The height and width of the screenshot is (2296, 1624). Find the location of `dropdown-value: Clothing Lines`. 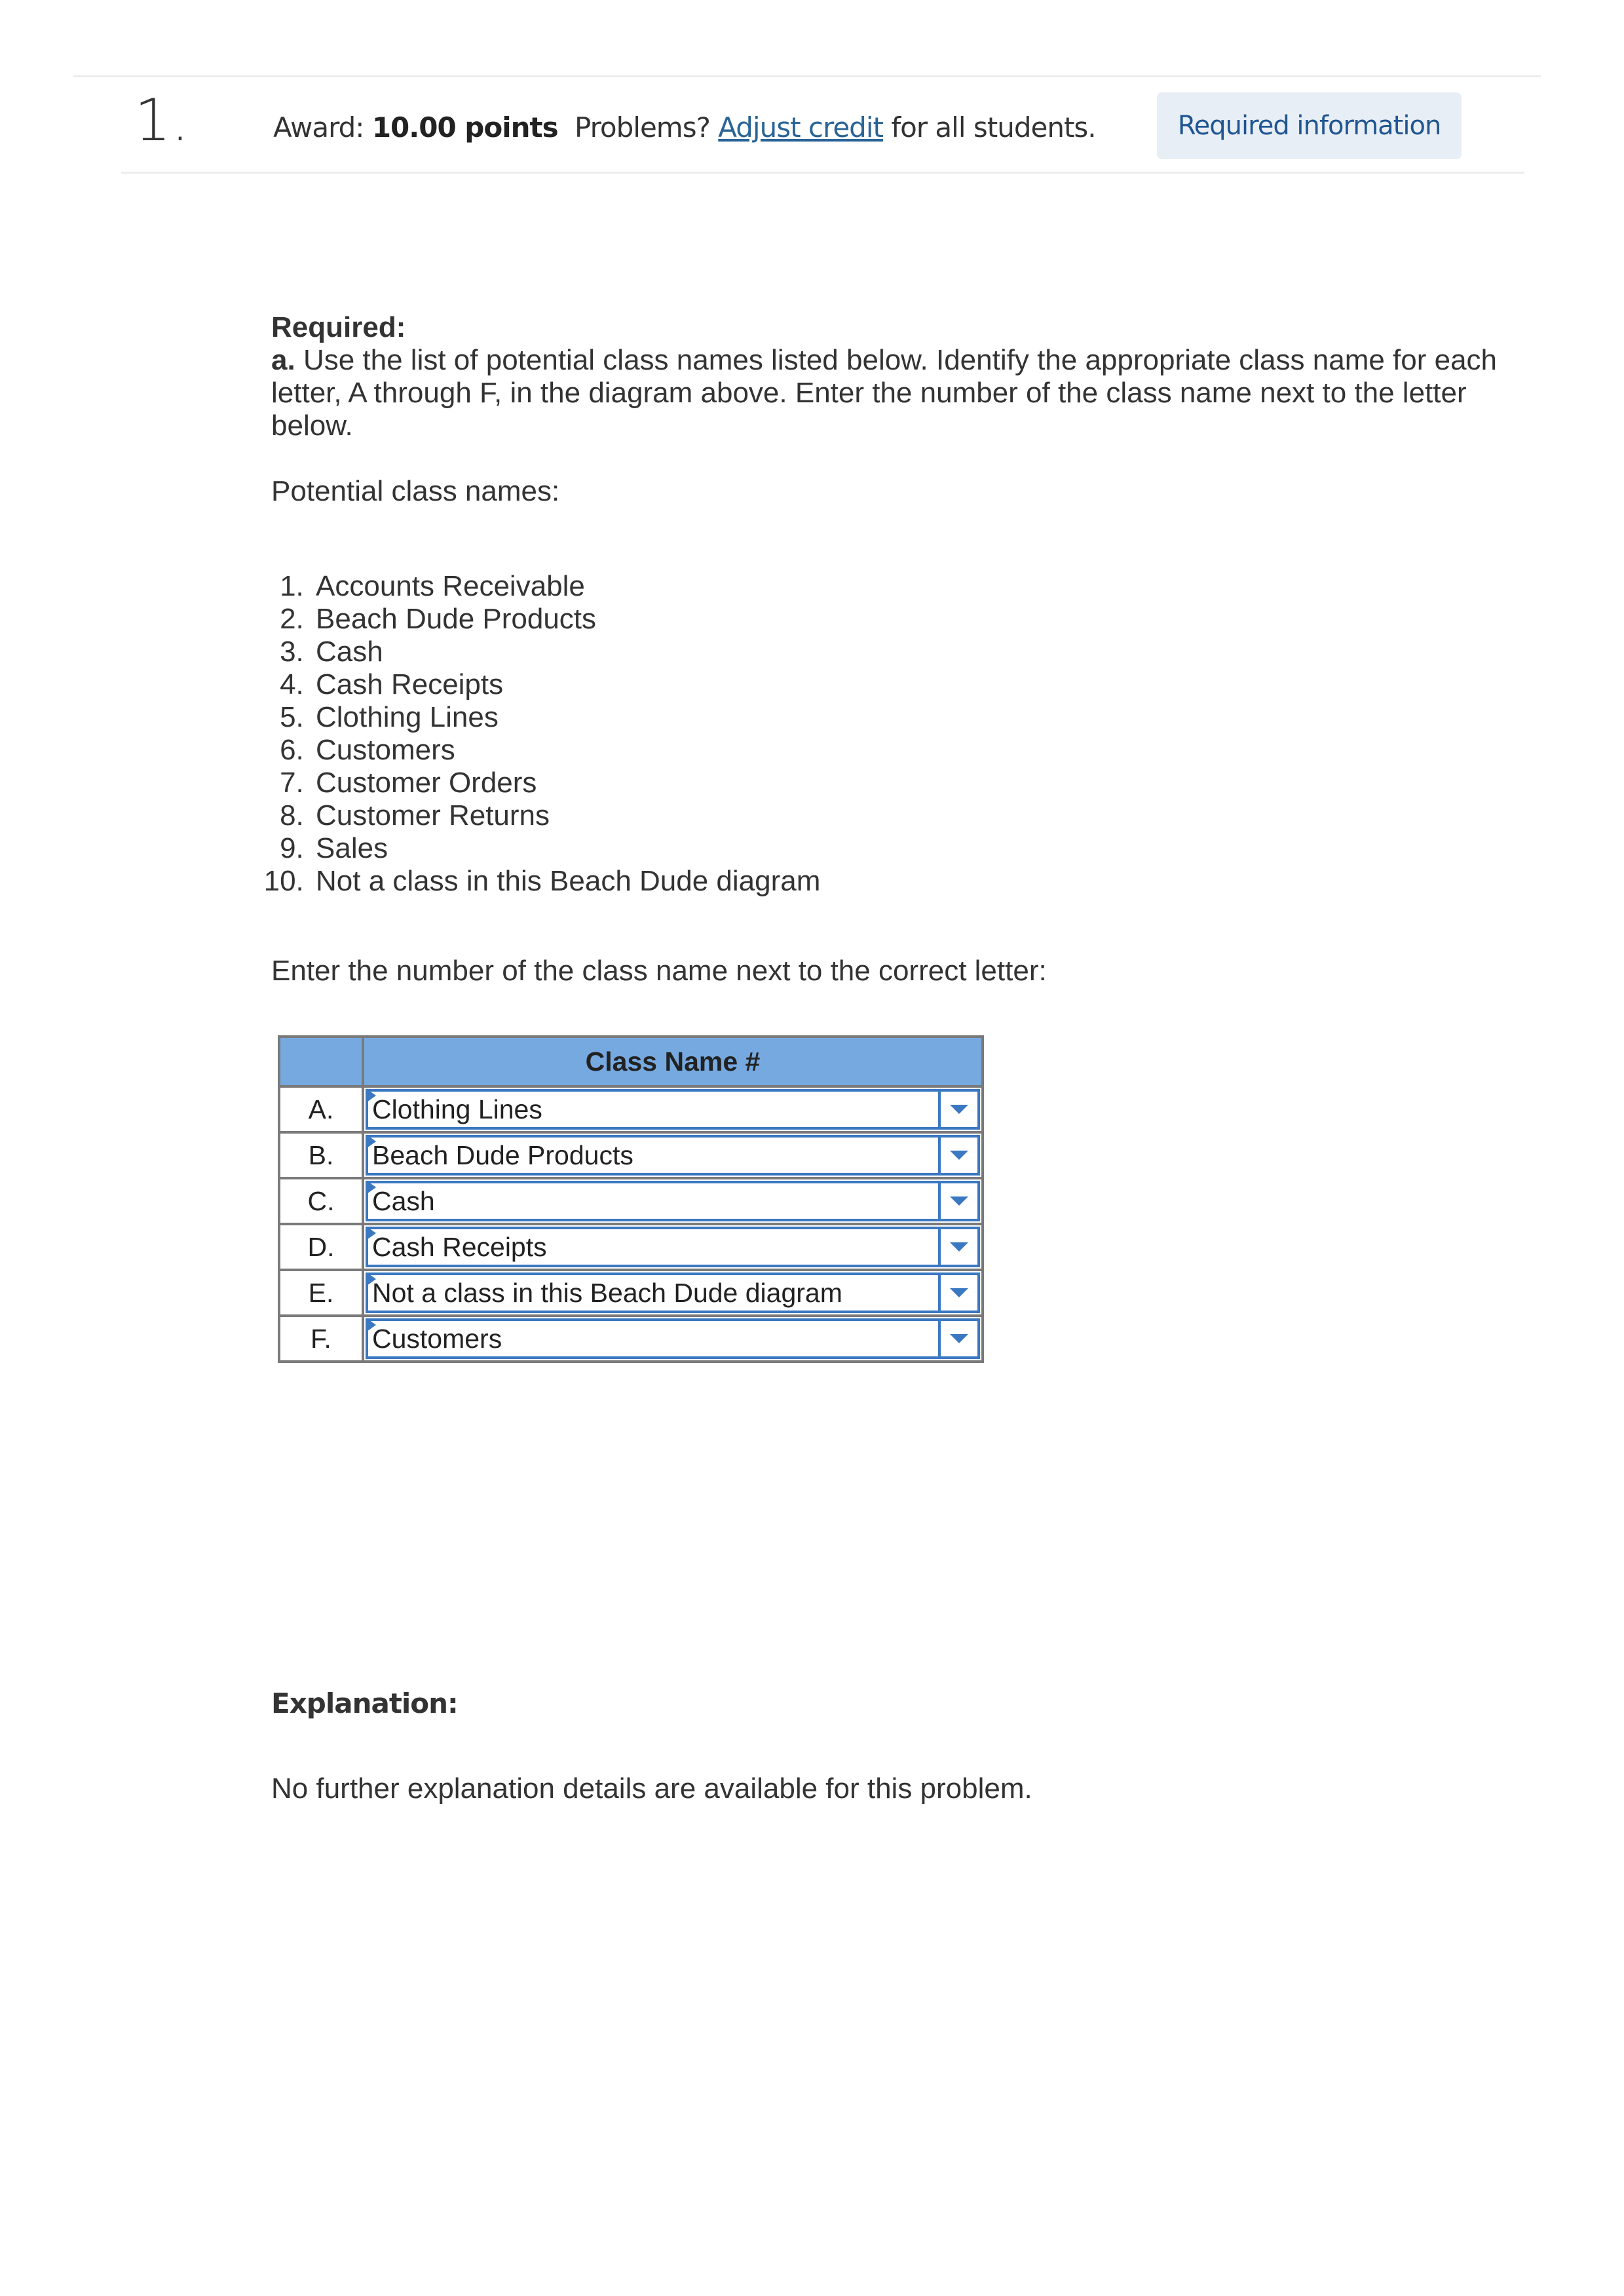

dropdown-value: Clothing Lines is located at coordinates (457, 1109).